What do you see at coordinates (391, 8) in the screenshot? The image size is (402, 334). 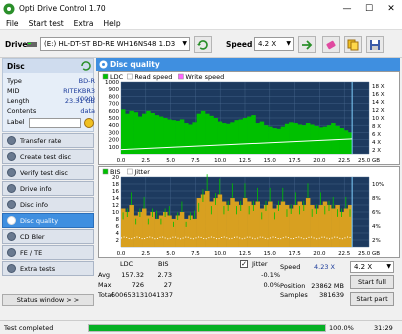 I see `close-button: ✕` at bounding box center [391, 8].